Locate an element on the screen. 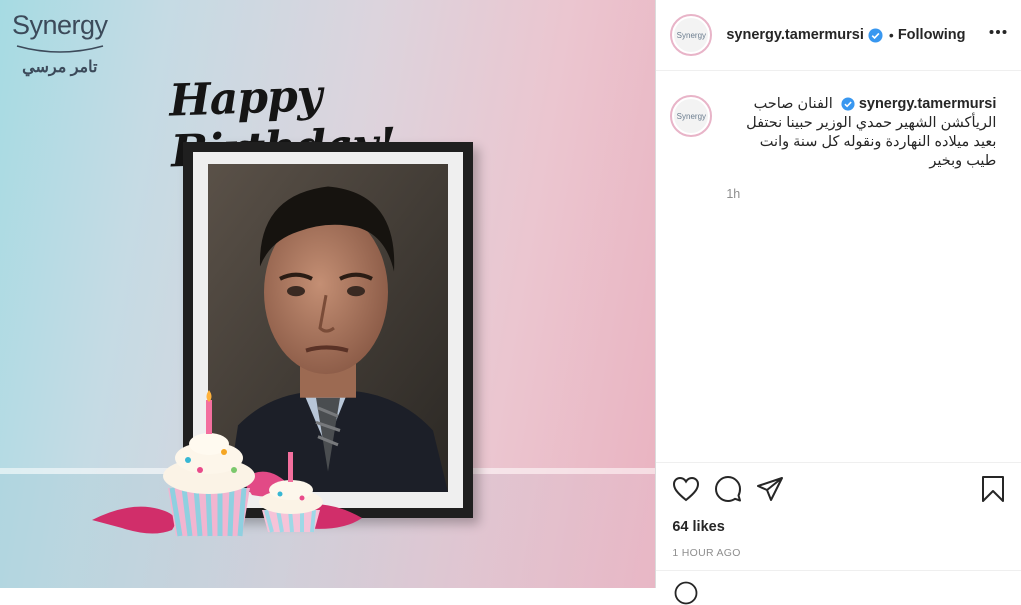 The image size is (1021, 605). caption-avatar: Synergy is located at coordinates (691, 116).